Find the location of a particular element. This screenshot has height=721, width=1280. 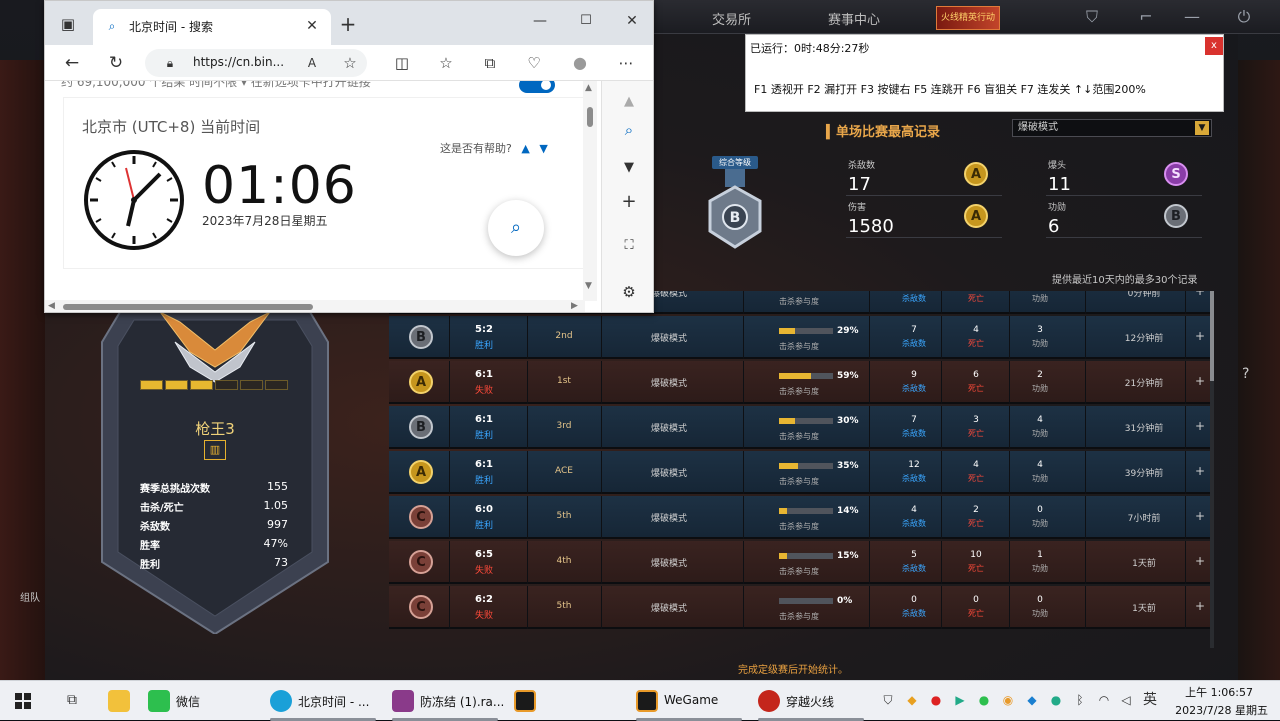

help-icon: ? is located at coordinates (1250, 374).